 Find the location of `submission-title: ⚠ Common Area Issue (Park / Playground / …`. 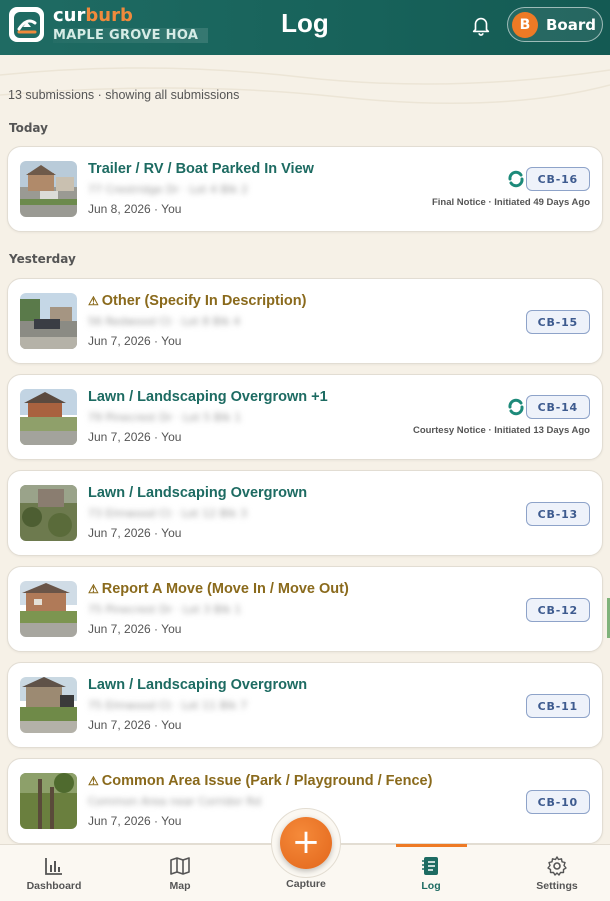

submission-title: ⚠ Common Area Issue (Park / Playground / … is located at coordinates (260, 781).